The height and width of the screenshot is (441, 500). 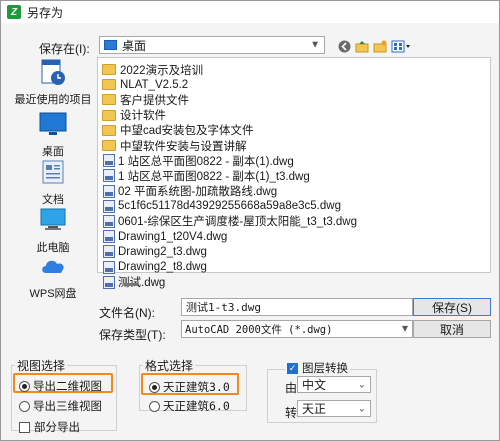 I want to click on file-row: 1 站区总平面图0822 - 副本(1)_t3.dwg, so click(x=294, y=175).